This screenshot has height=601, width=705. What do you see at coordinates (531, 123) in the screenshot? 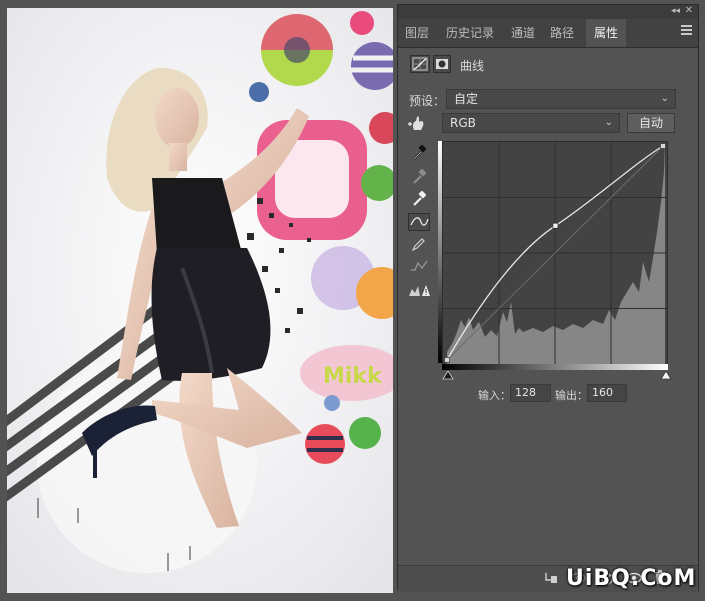
I see `channel-select: RGB ⌄` at bounding box center [531, 123].